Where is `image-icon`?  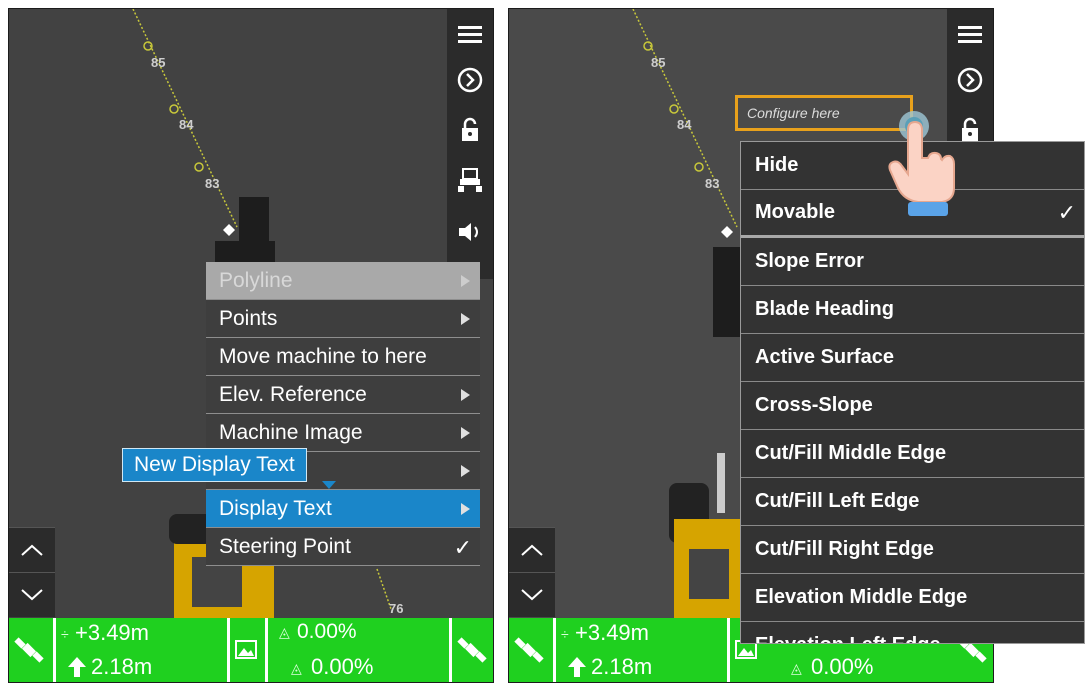
image-icon is located at coordinates (246, 652).